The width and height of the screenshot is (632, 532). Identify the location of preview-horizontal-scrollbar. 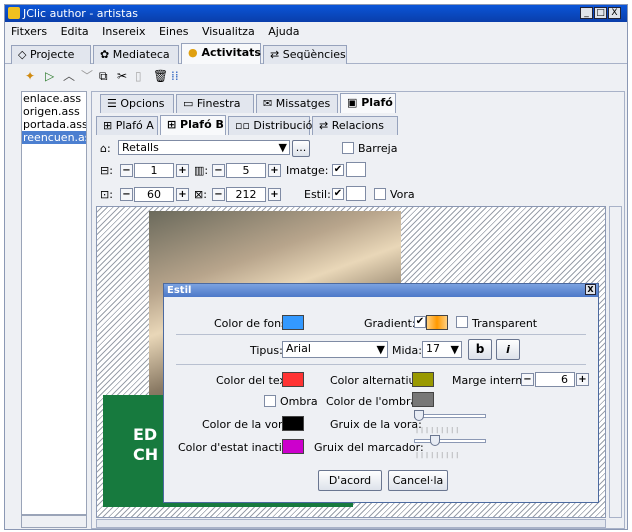
(351, 523).